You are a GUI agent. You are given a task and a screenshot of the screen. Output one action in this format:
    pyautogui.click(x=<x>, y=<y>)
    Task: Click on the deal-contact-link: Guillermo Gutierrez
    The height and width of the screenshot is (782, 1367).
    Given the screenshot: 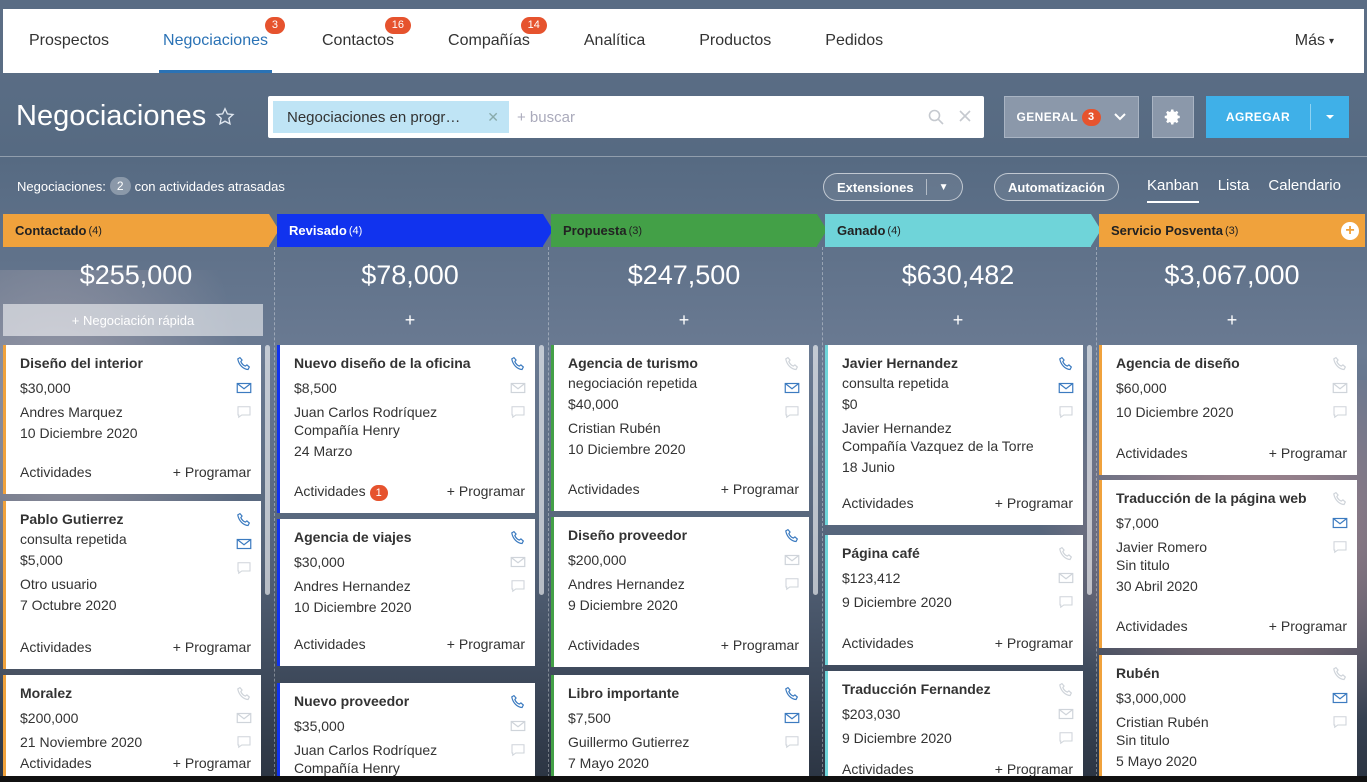 What is the action you would take?
    pyautogui.click(x=628, y=742)
    